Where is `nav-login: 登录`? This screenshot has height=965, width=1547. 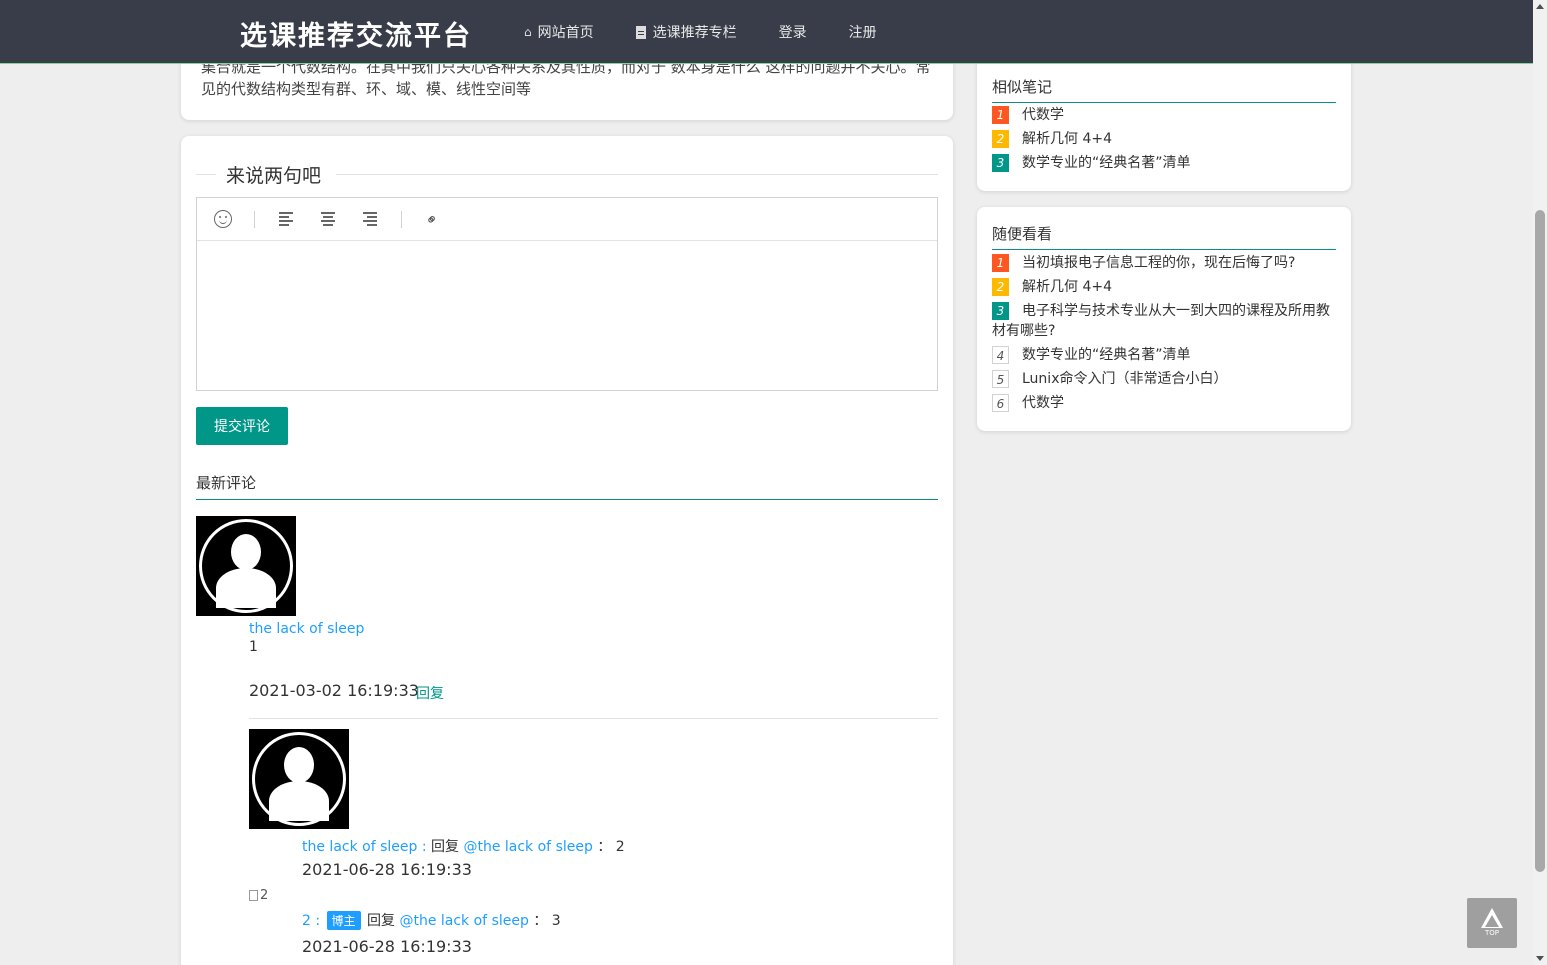
nav-login: 登录 is located at coordinates (793, 32).